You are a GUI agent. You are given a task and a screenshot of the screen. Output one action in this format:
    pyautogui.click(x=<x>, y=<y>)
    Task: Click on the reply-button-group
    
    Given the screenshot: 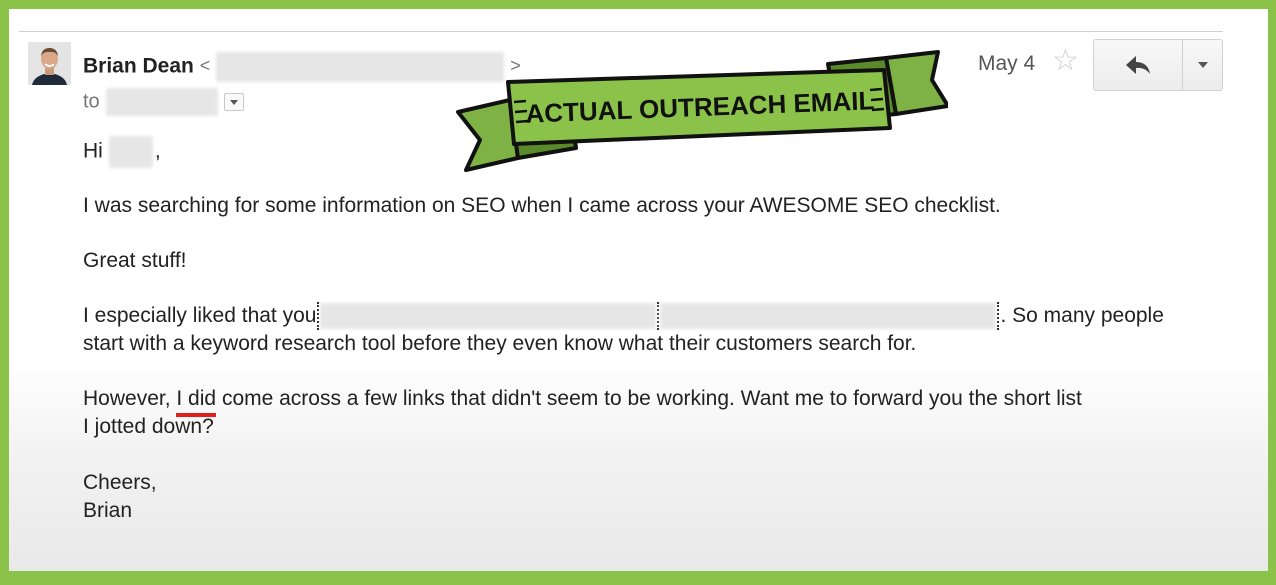 What is the action you would take?
    pyautogui.click(x=1158, y=65)
    